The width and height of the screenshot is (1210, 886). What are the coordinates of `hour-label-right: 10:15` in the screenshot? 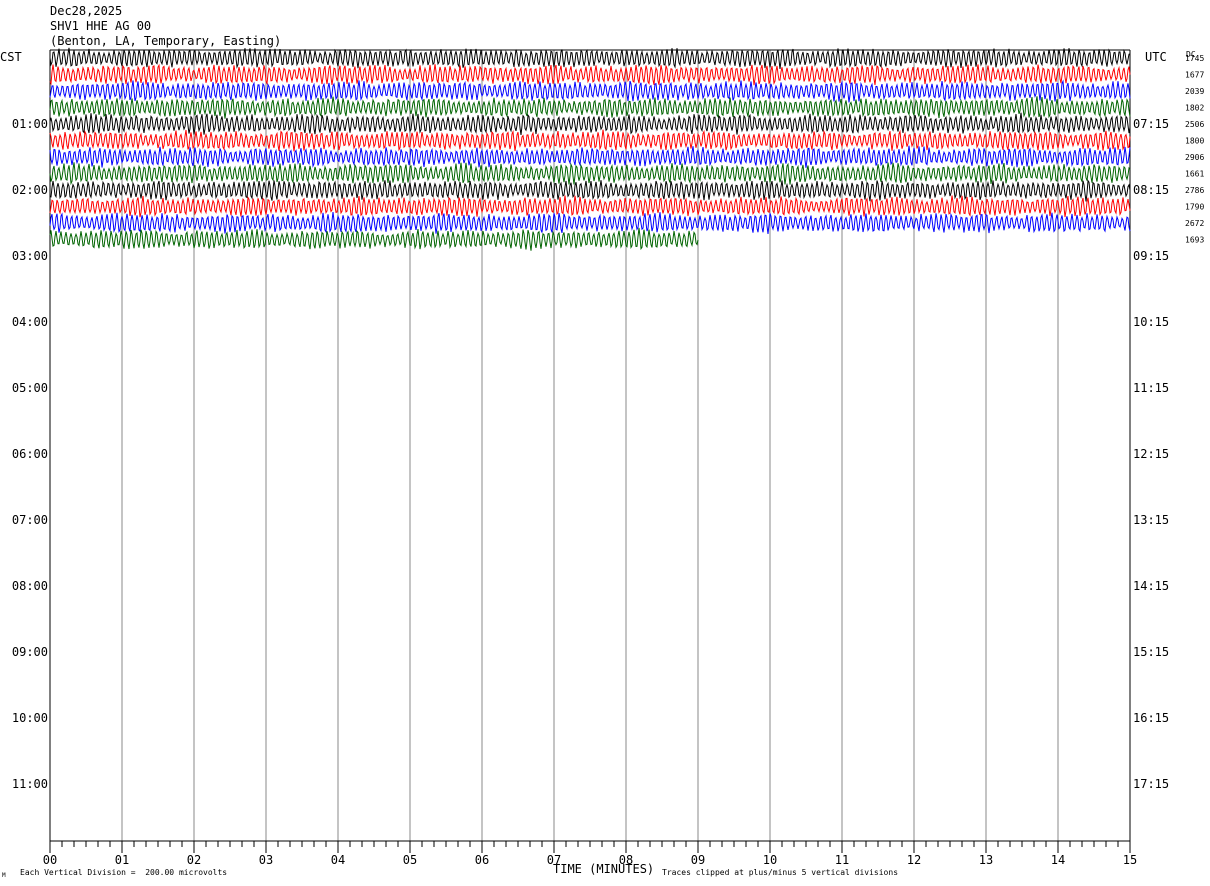 It's located at (1151, 322).